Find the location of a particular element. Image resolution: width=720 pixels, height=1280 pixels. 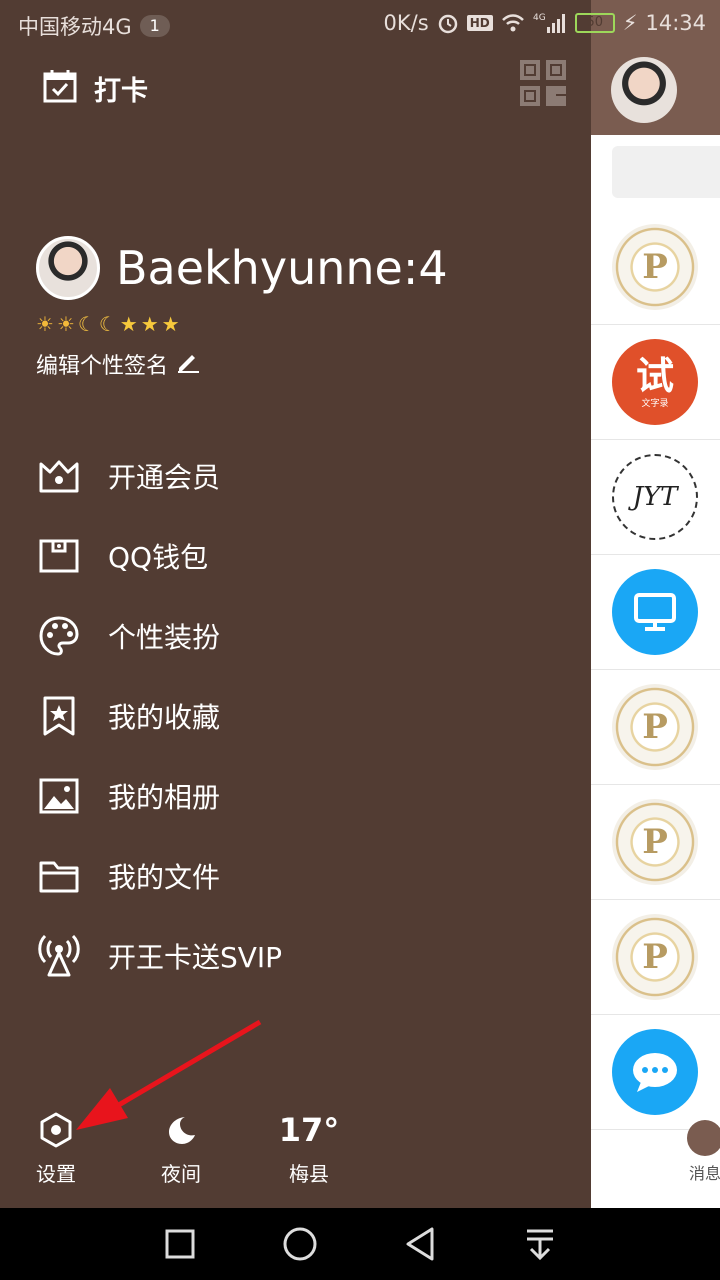

username: Baekhyunne:4 is located at coordinates (282, 268).